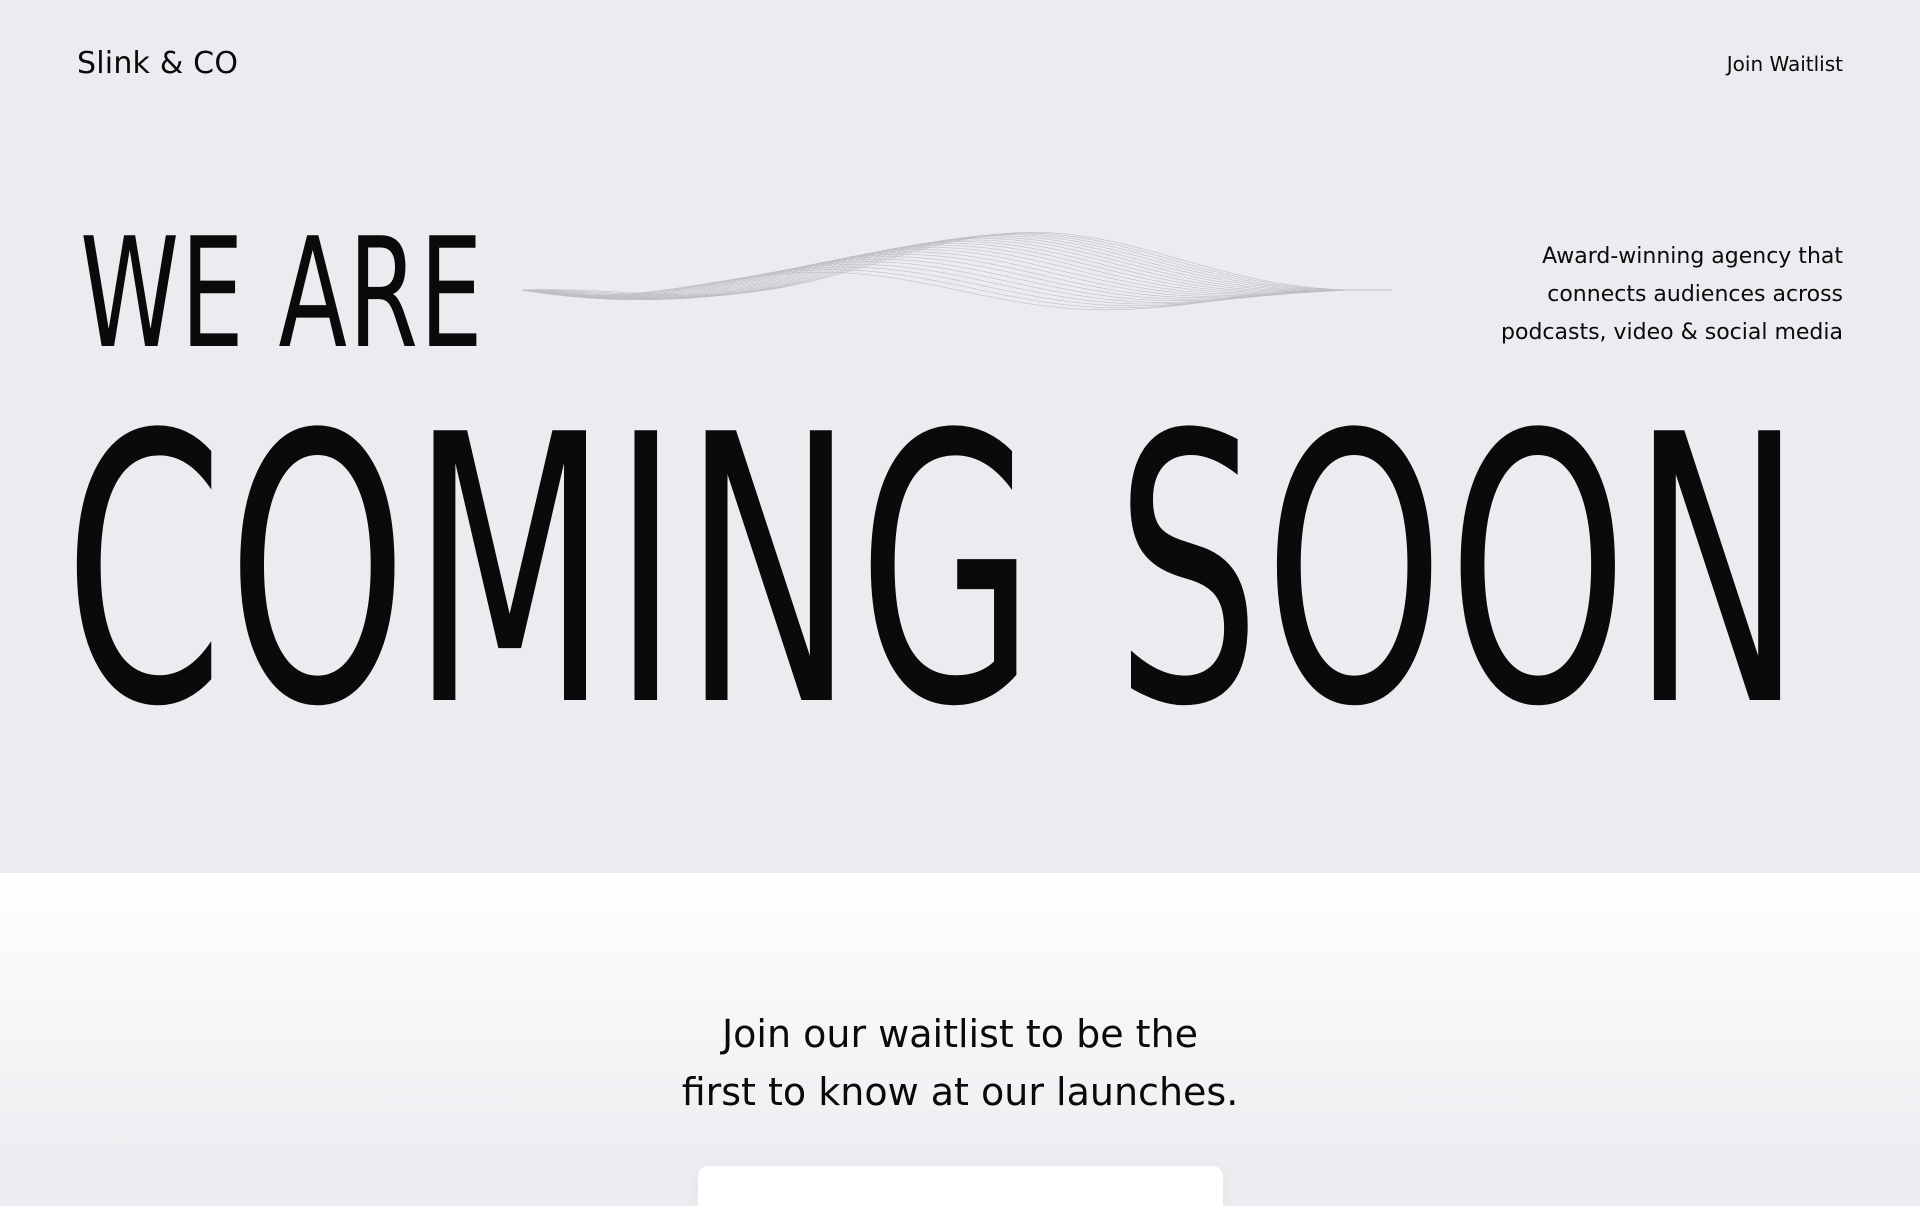 This screenshot has width=1920, height=1206. I want to click on wave-mesh-graphic, so click(957, 271).